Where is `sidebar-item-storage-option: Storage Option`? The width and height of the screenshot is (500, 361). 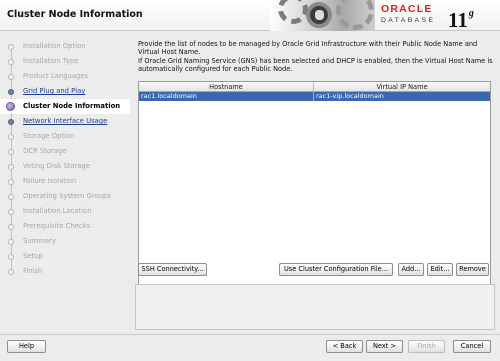 sidebar-item-storage-option: Storage Option is located at coordinates (65, 136).